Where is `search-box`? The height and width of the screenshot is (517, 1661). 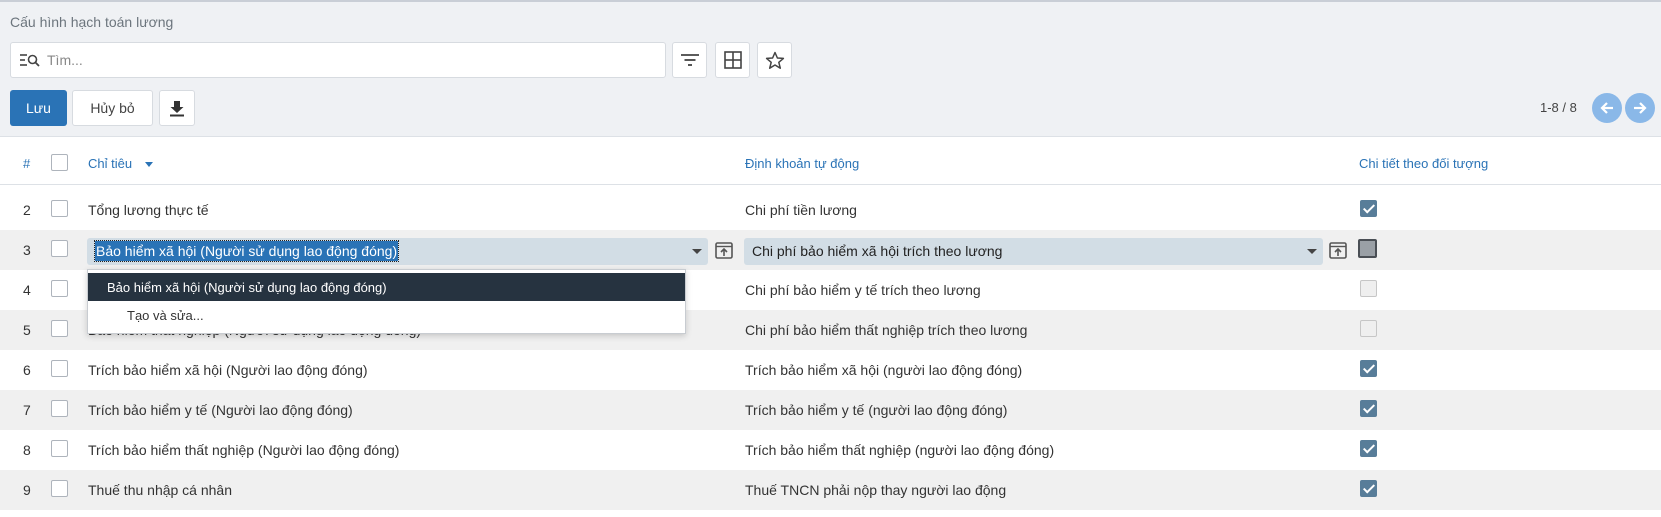
search-box is located at coordinates (338, 60).